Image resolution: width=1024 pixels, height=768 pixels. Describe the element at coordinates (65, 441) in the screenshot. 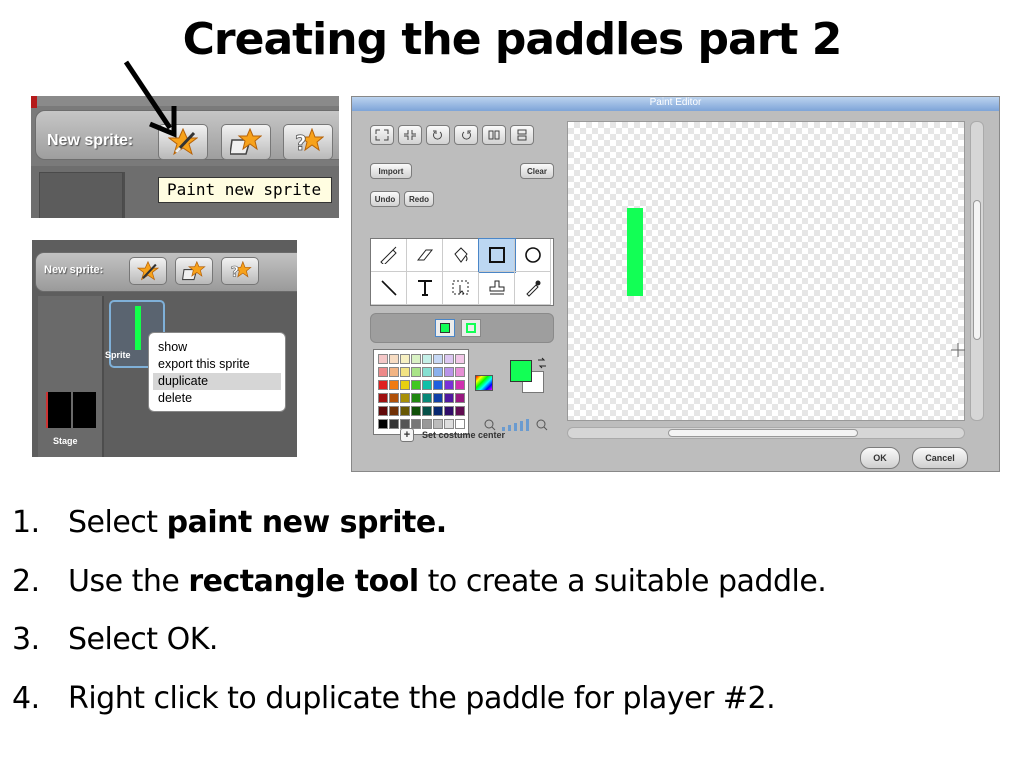

I see `stage-label: Stage` at that location.